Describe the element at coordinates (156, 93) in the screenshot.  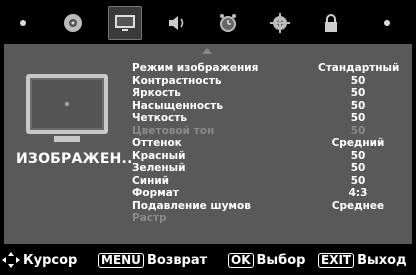
I see `setting-label: Яркость` at that location.